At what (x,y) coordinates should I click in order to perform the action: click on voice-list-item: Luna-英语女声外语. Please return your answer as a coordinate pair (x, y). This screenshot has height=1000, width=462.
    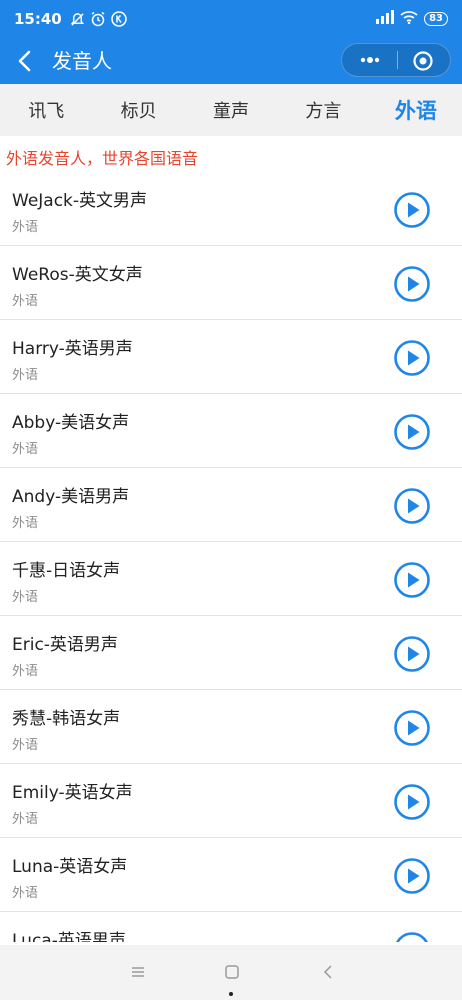
    Looking at the image, I should click on (231, 875).